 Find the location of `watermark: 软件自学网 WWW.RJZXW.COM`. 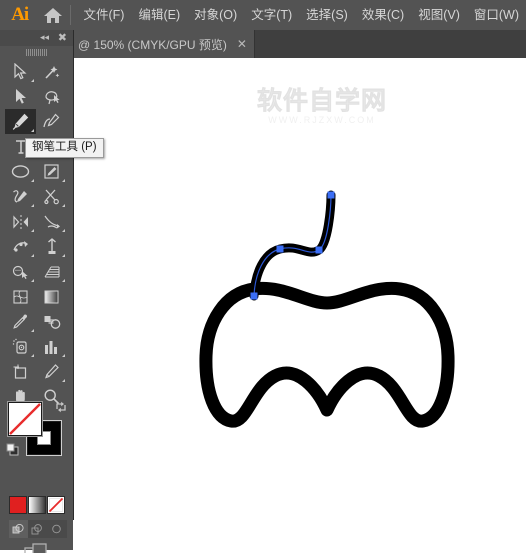

watermark: 软件自学网 WWW.RJZXW.COM is located at coordinates (322, 106).